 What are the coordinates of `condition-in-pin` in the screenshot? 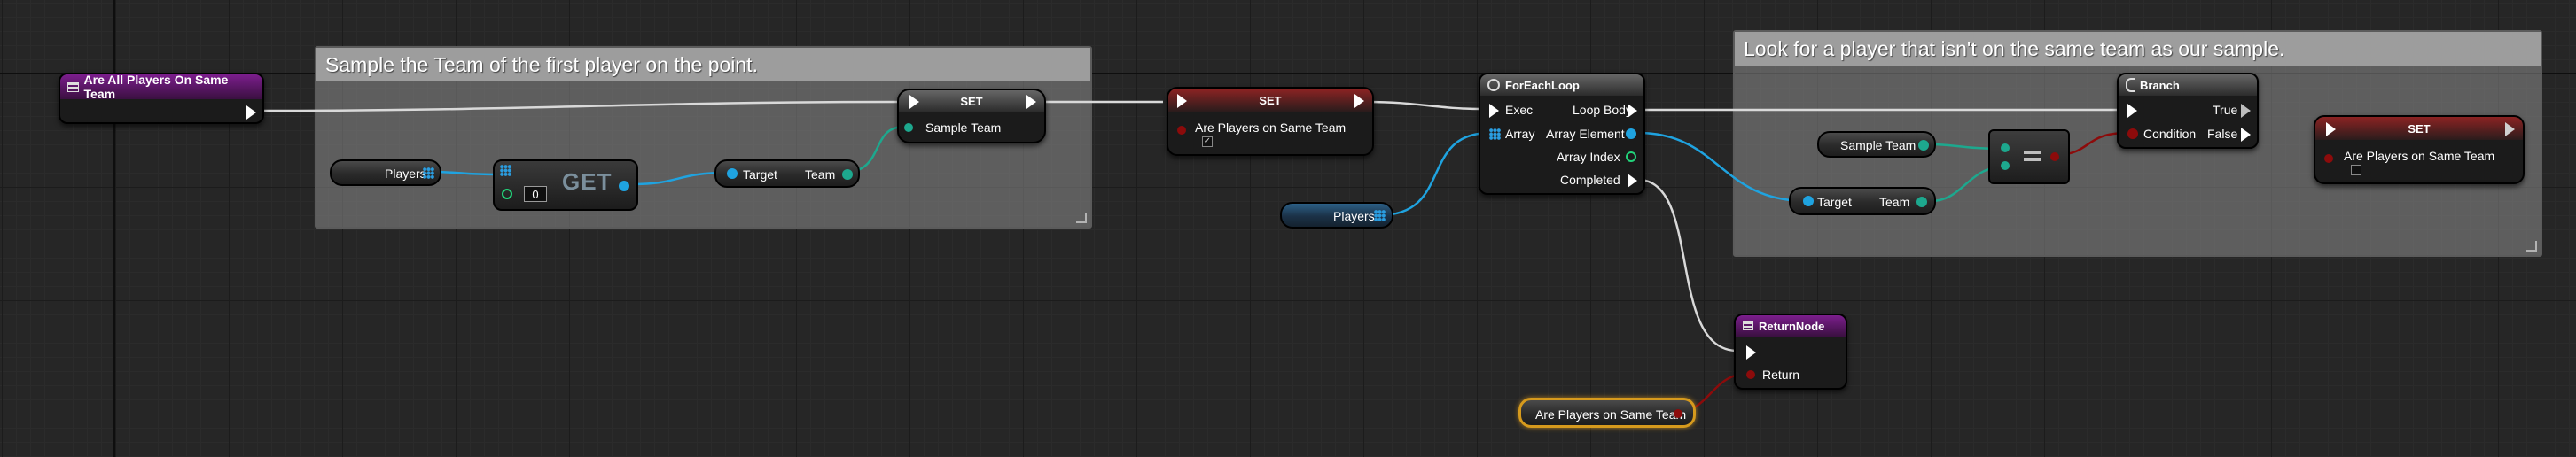 It's located at (2132, 133).